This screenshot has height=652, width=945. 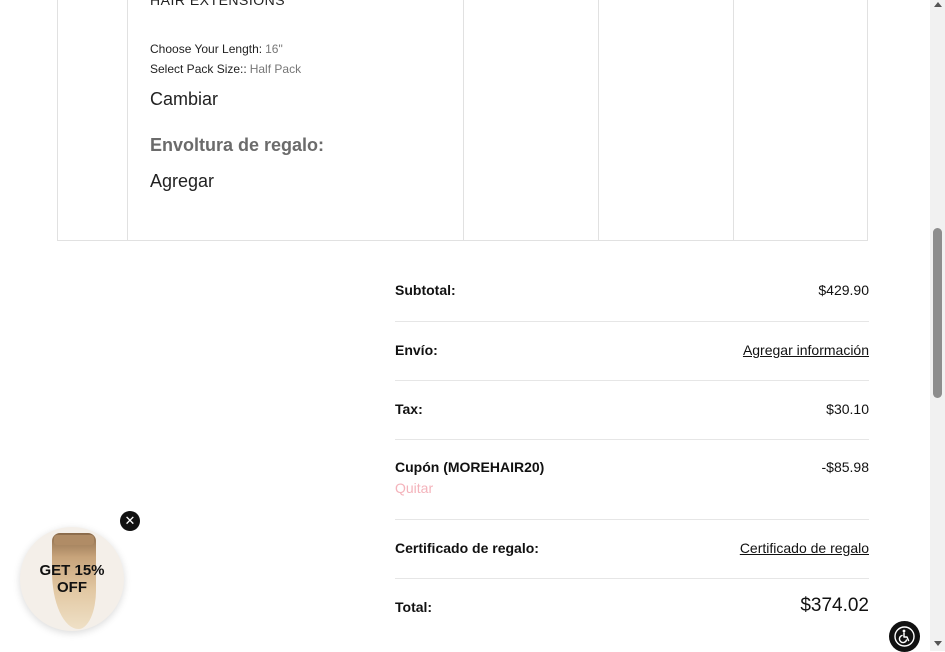 What do you see at coordinates (72, 570) in the screenshot?
I see `promo-text-line1: GET 15%` at bounding box center [72, 570].